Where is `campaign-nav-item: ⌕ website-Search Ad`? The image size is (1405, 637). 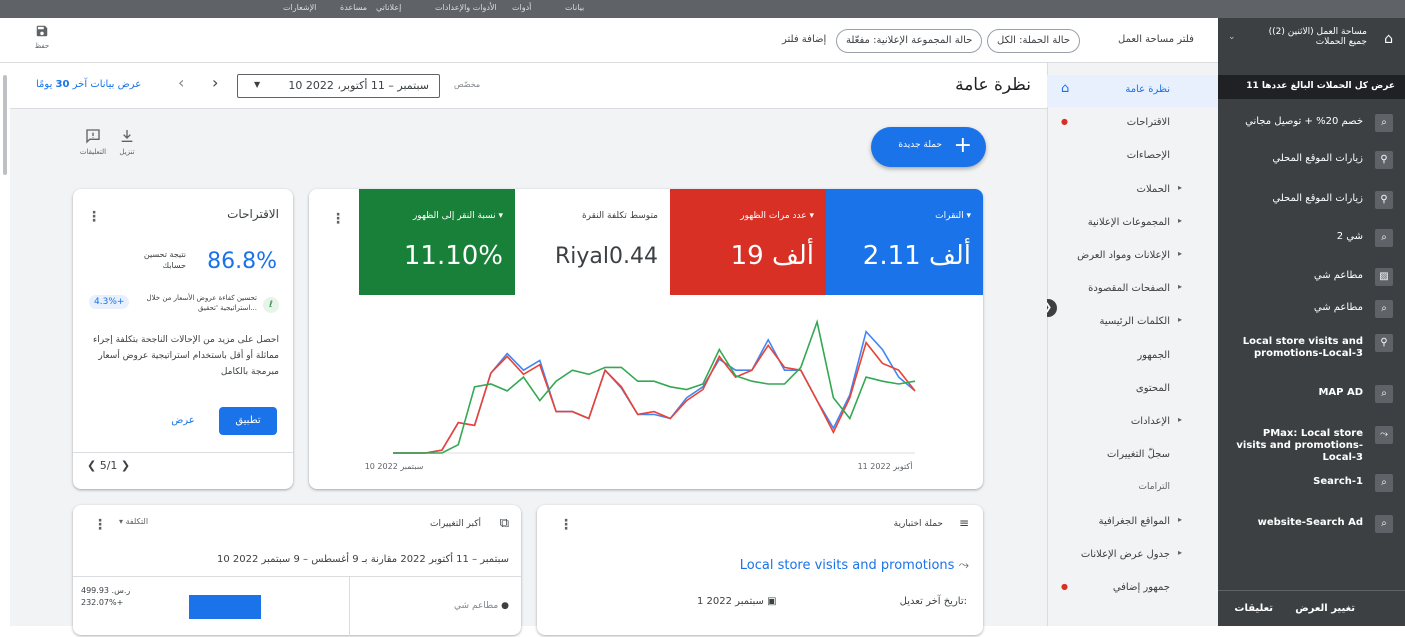 campaign-nav-item: ⌕ website-Search Ad is located at coordinates (1311, 526).